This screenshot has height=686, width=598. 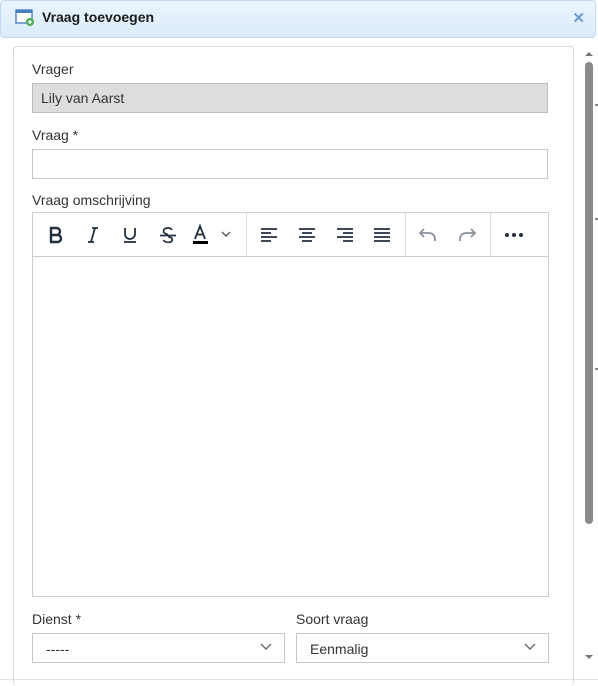 I want to click on question-input, so click(x=290, y=164).